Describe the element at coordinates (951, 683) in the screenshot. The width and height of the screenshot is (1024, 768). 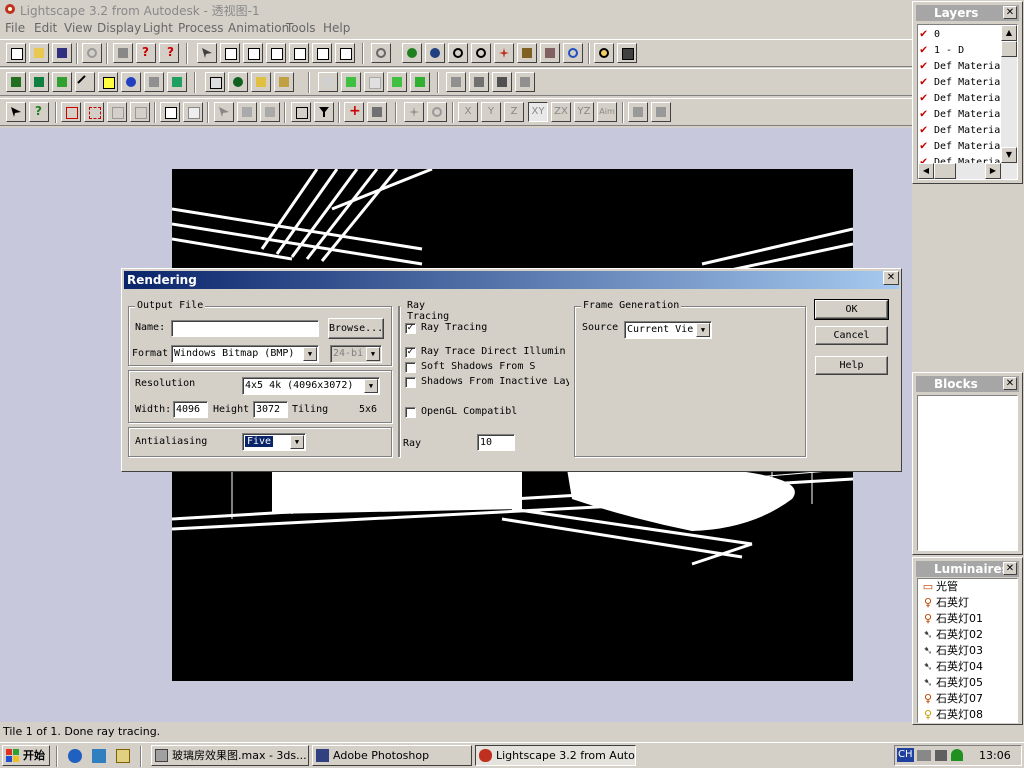
I see `luminaire-item: ➷ 石英灯05` at that location.